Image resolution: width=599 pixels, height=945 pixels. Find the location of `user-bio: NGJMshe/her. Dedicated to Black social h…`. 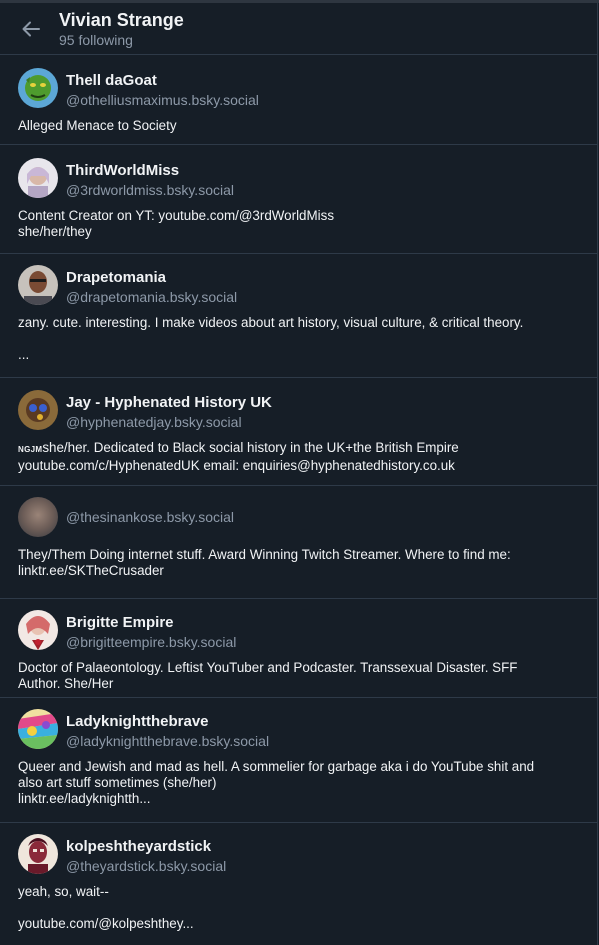

user-bio: NGJMshe/her. Dedicated to Black social h… is located at coordinates (300, 457).